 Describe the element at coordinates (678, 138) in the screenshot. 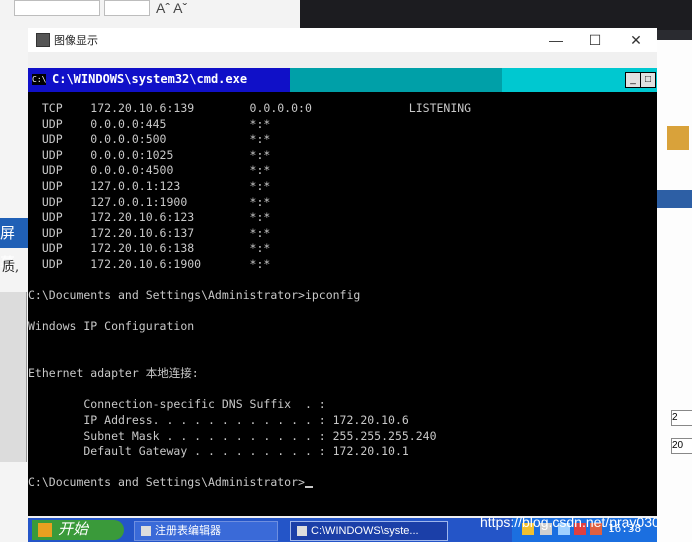

I see `tool-icon` at that location.